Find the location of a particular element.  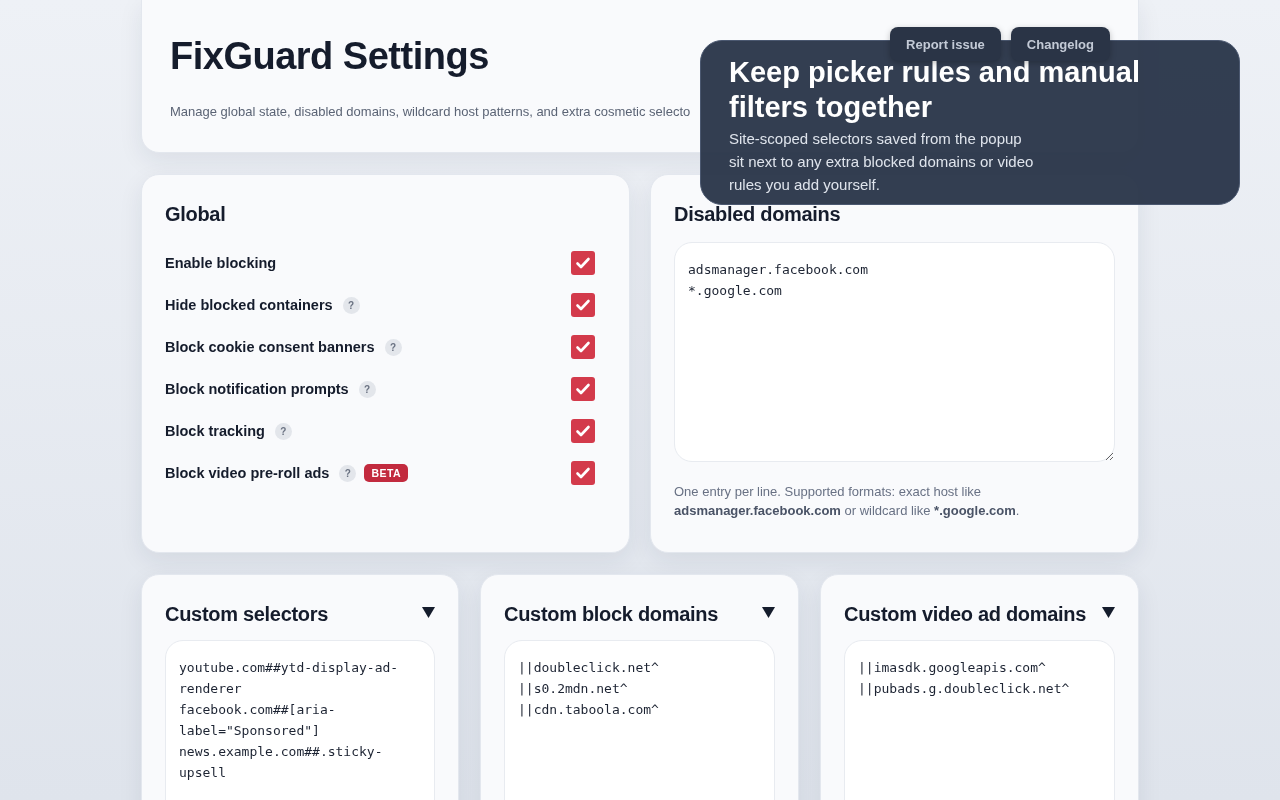

rules-field: youtube.com##ytd-display-ad-renderer facebook.com##[aria-label="Sponsored"] news.example.com##.sticky-upsell is located at coordinates (300, 720).